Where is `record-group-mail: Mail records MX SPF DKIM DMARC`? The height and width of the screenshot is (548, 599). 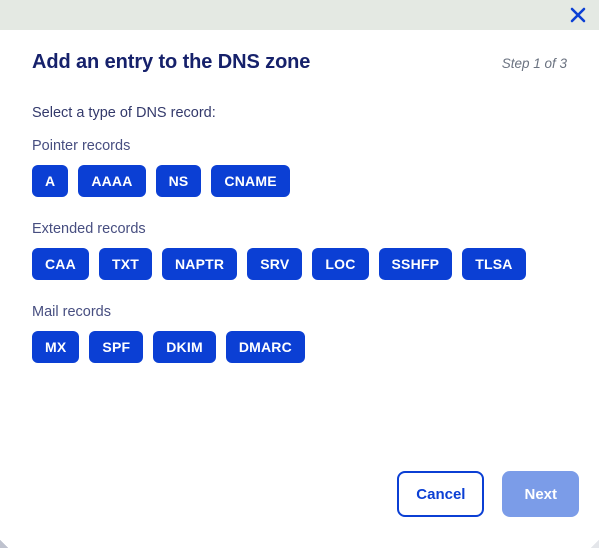 record-group-mail: Mail records MX SPF DKIM DMARC is located at coordinates (305, 333).